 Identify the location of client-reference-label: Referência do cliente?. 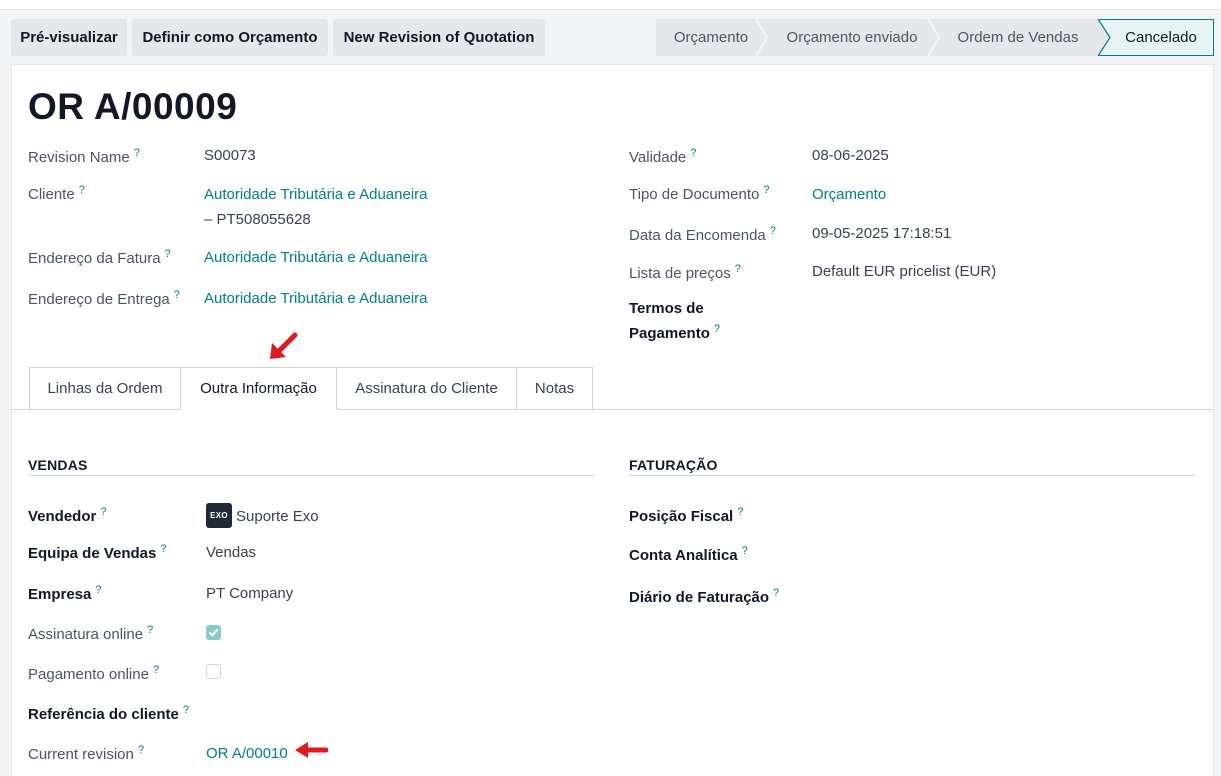
(109, 713).